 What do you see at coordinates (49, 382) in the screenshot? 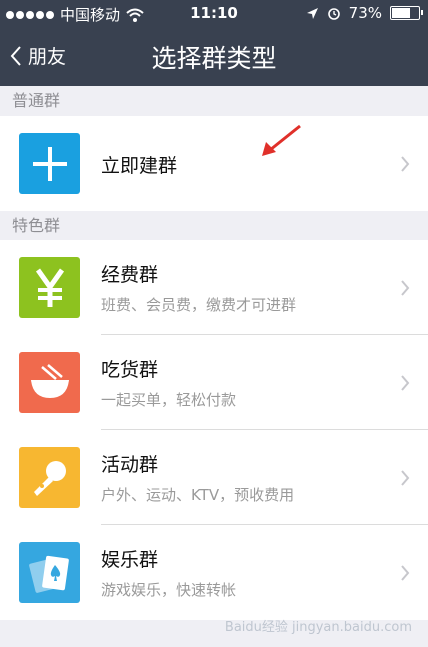
I see `bowl-icon` at bounding box center [49, 382].